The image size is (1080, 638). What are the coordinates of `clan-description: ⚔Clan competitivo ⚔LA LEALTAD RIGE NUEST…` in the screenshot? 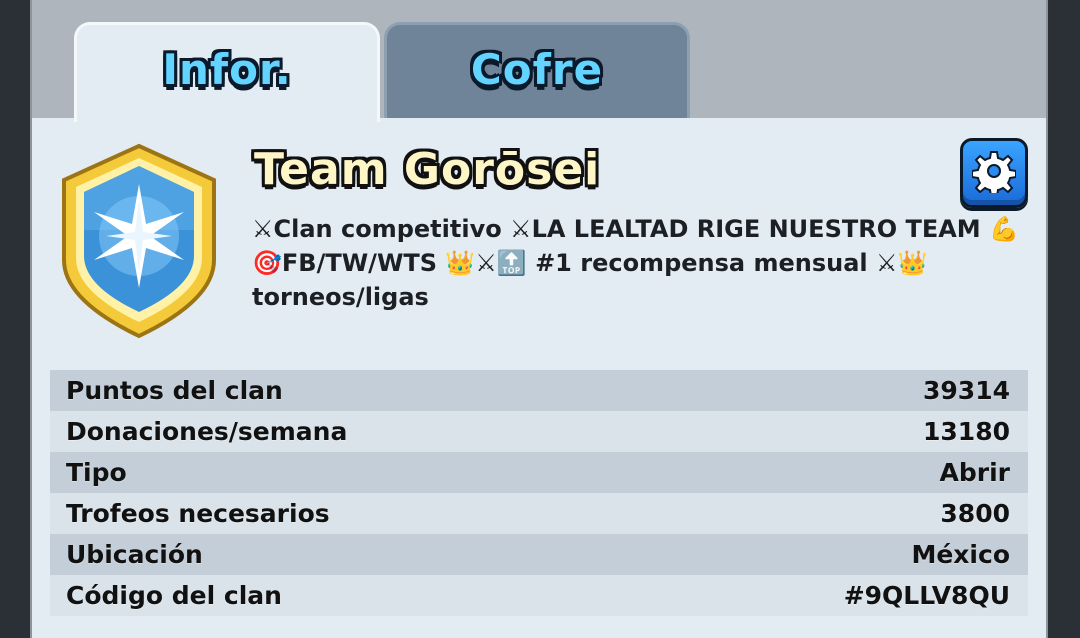 It's located at (635, 263).